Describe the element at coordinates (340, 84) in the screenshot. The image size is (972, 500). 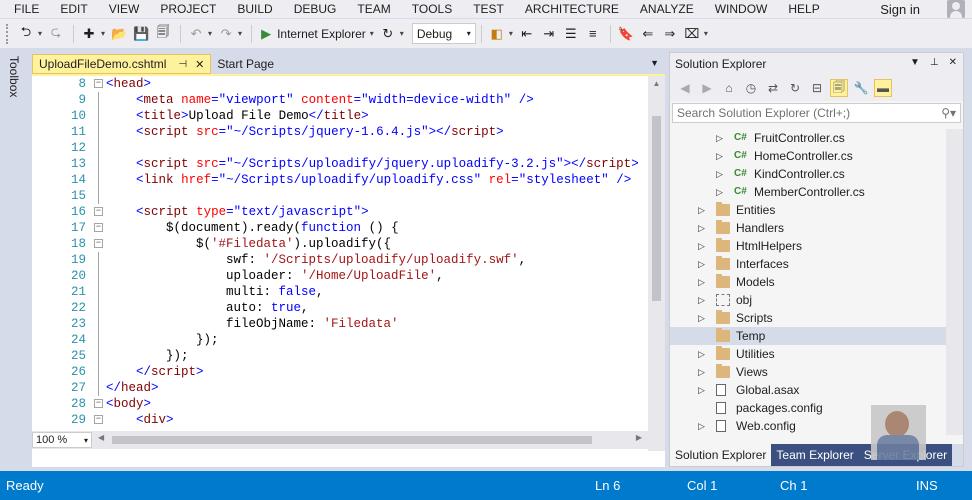
I see `code-line: 8− <head>` at that location.